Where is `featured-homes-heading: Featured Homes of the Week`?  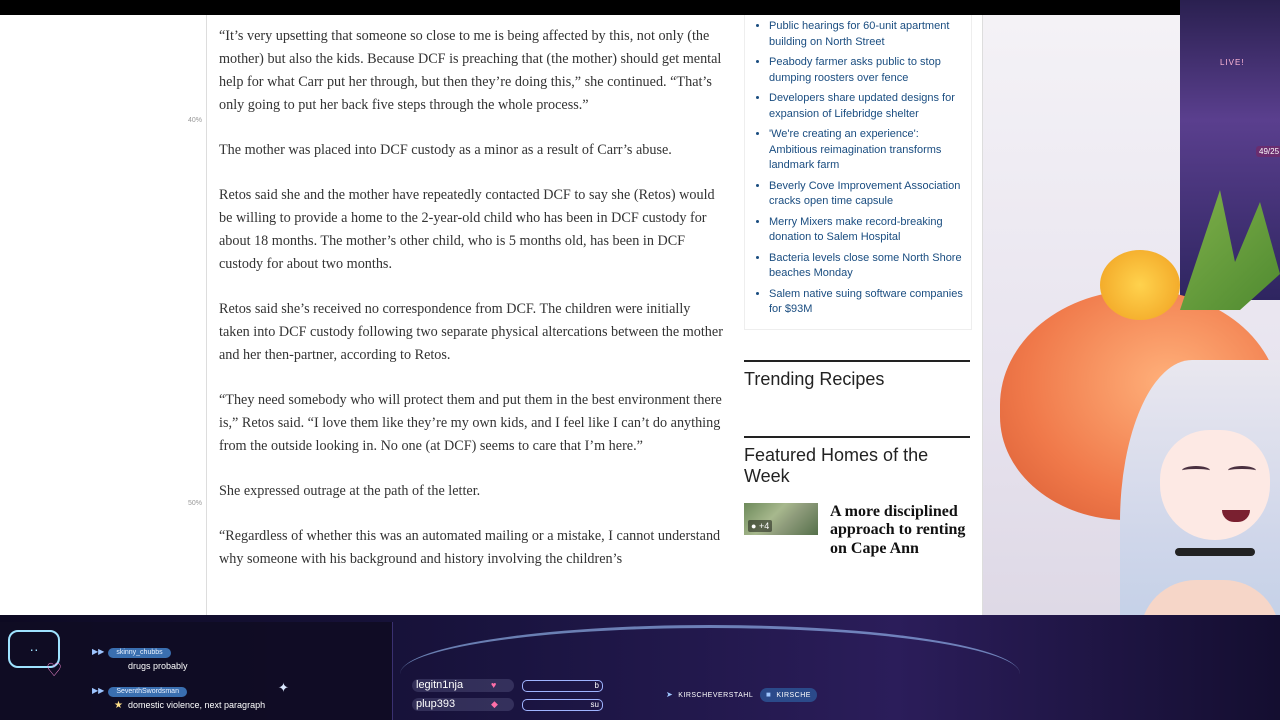
featured-homes-heading: Featured Homes of the Week is located at coordinates (857, 461).